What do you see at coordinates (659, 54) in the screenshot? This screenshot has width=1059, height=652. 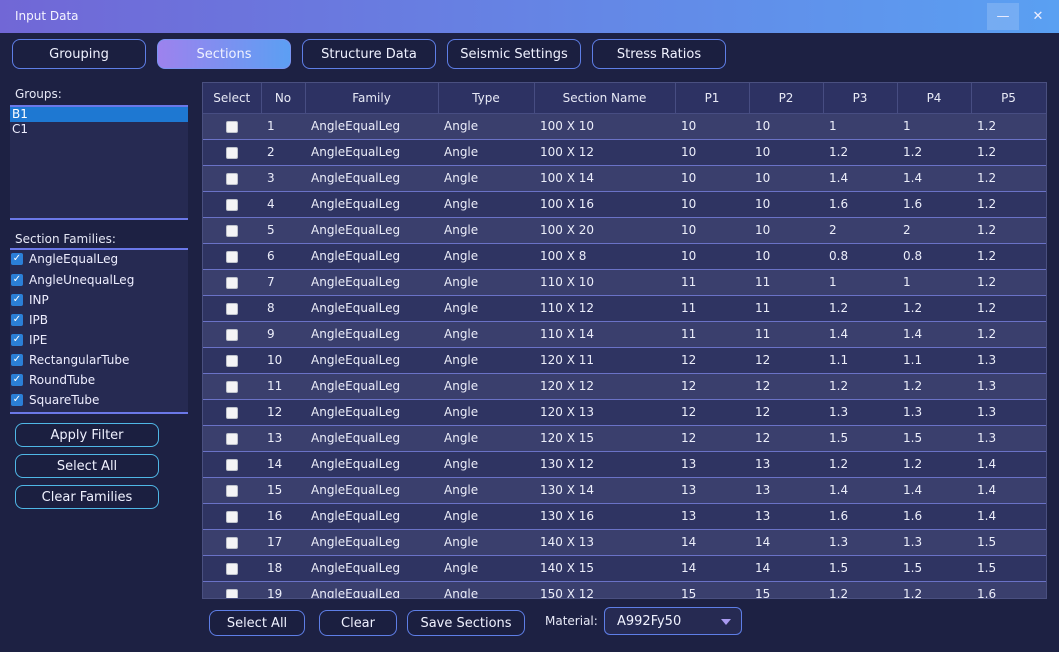 I see `tab-stress-ratios: Stress Ratios` at bounding box center [659, 54].